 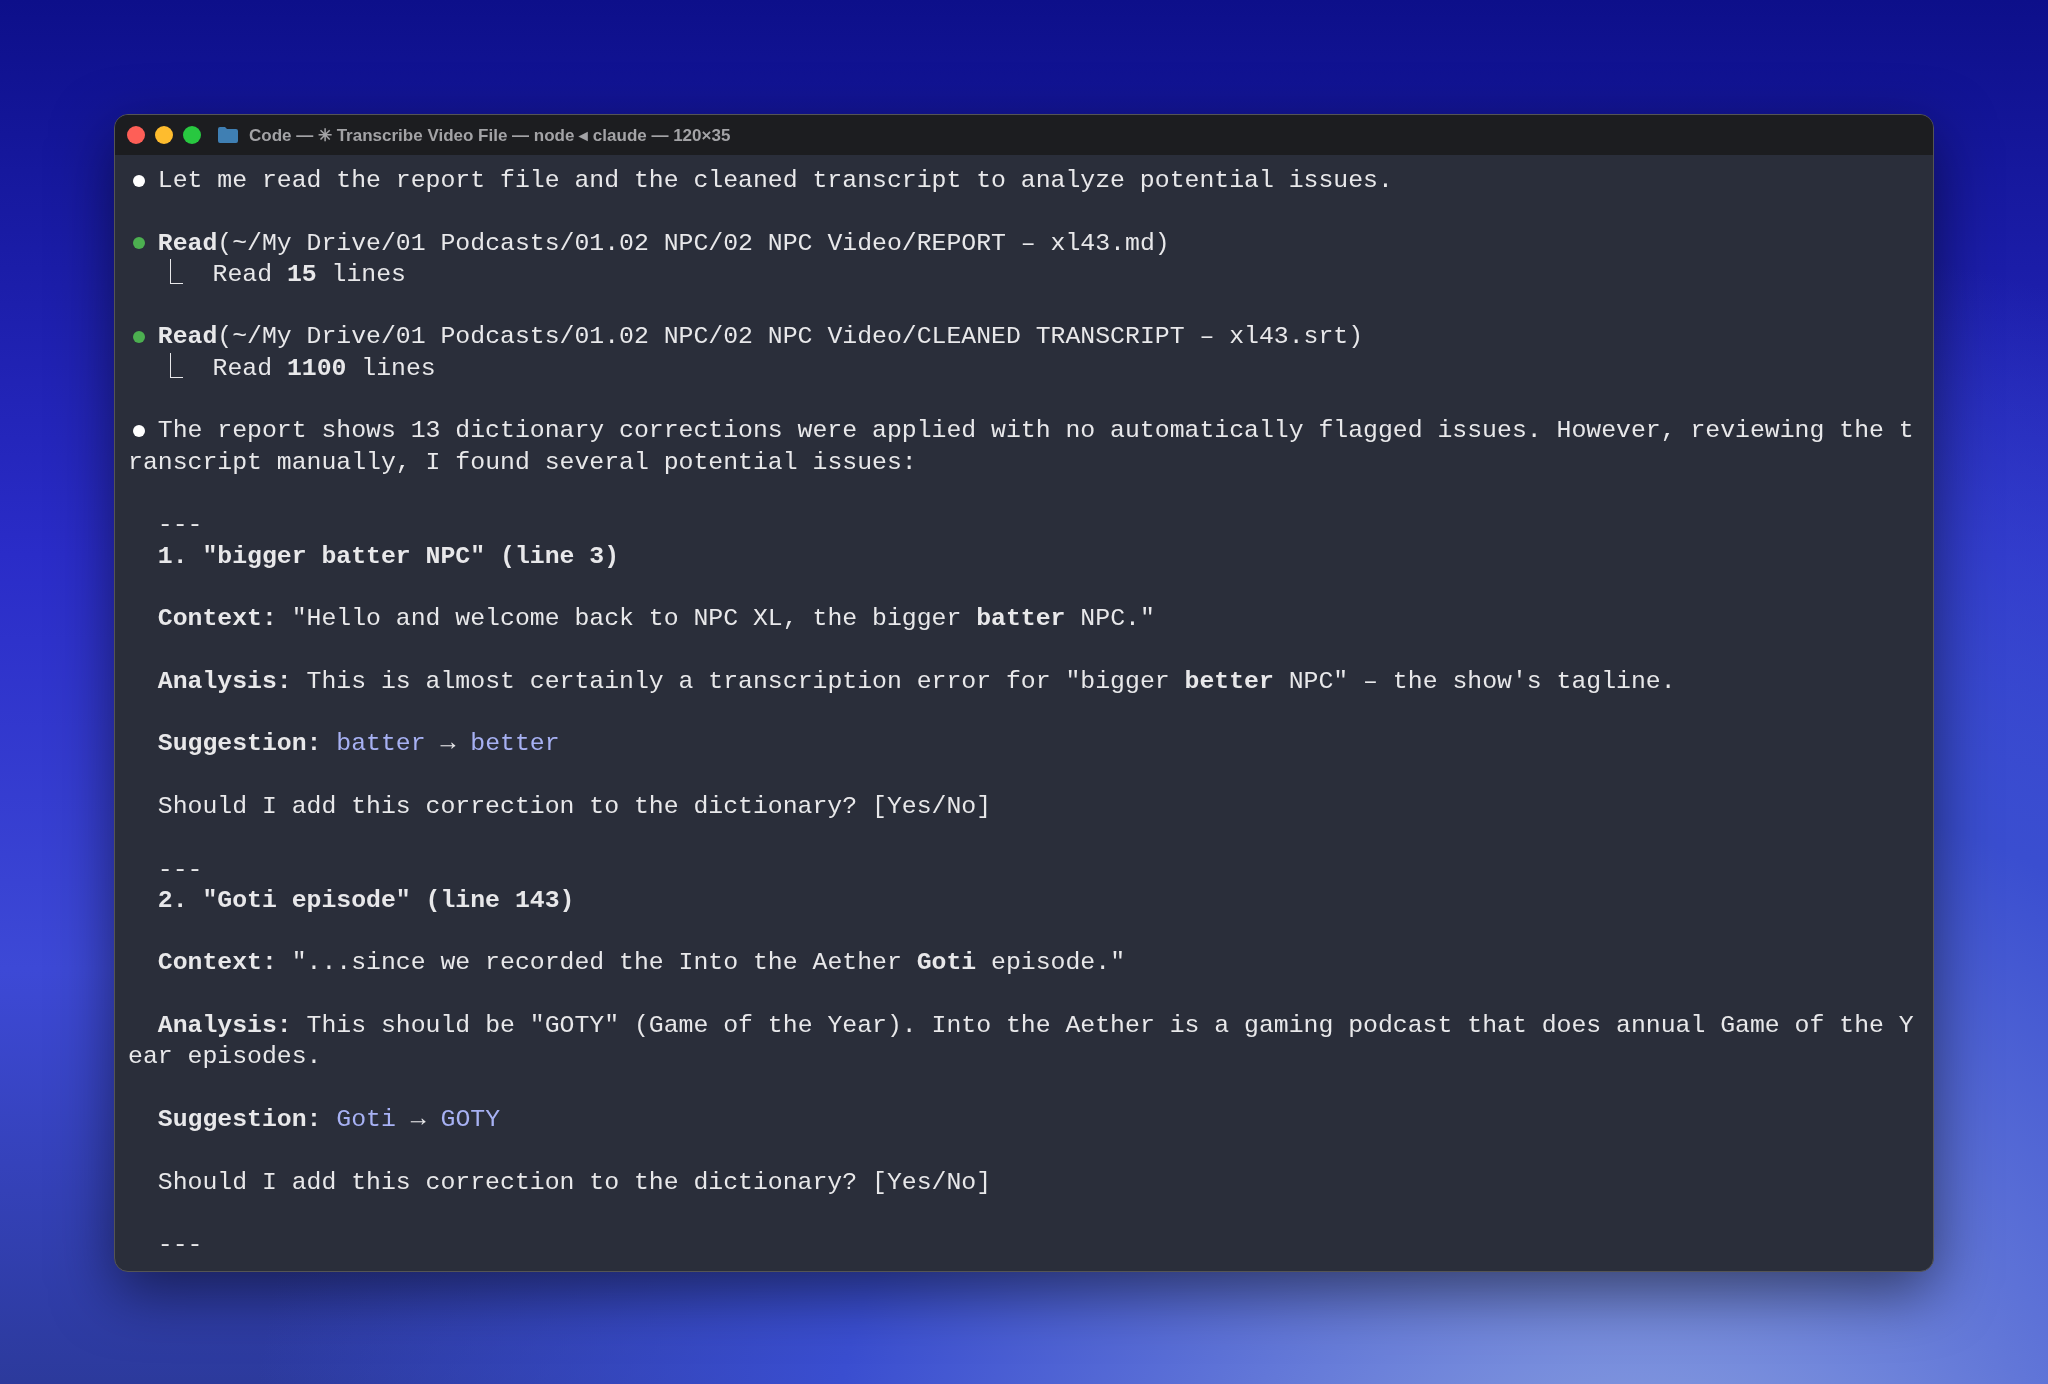 What do you see at coordinates (470, 1118) in the screenshot?
I see `suggested-word: GOTY` at bounding box center [470, 1118].